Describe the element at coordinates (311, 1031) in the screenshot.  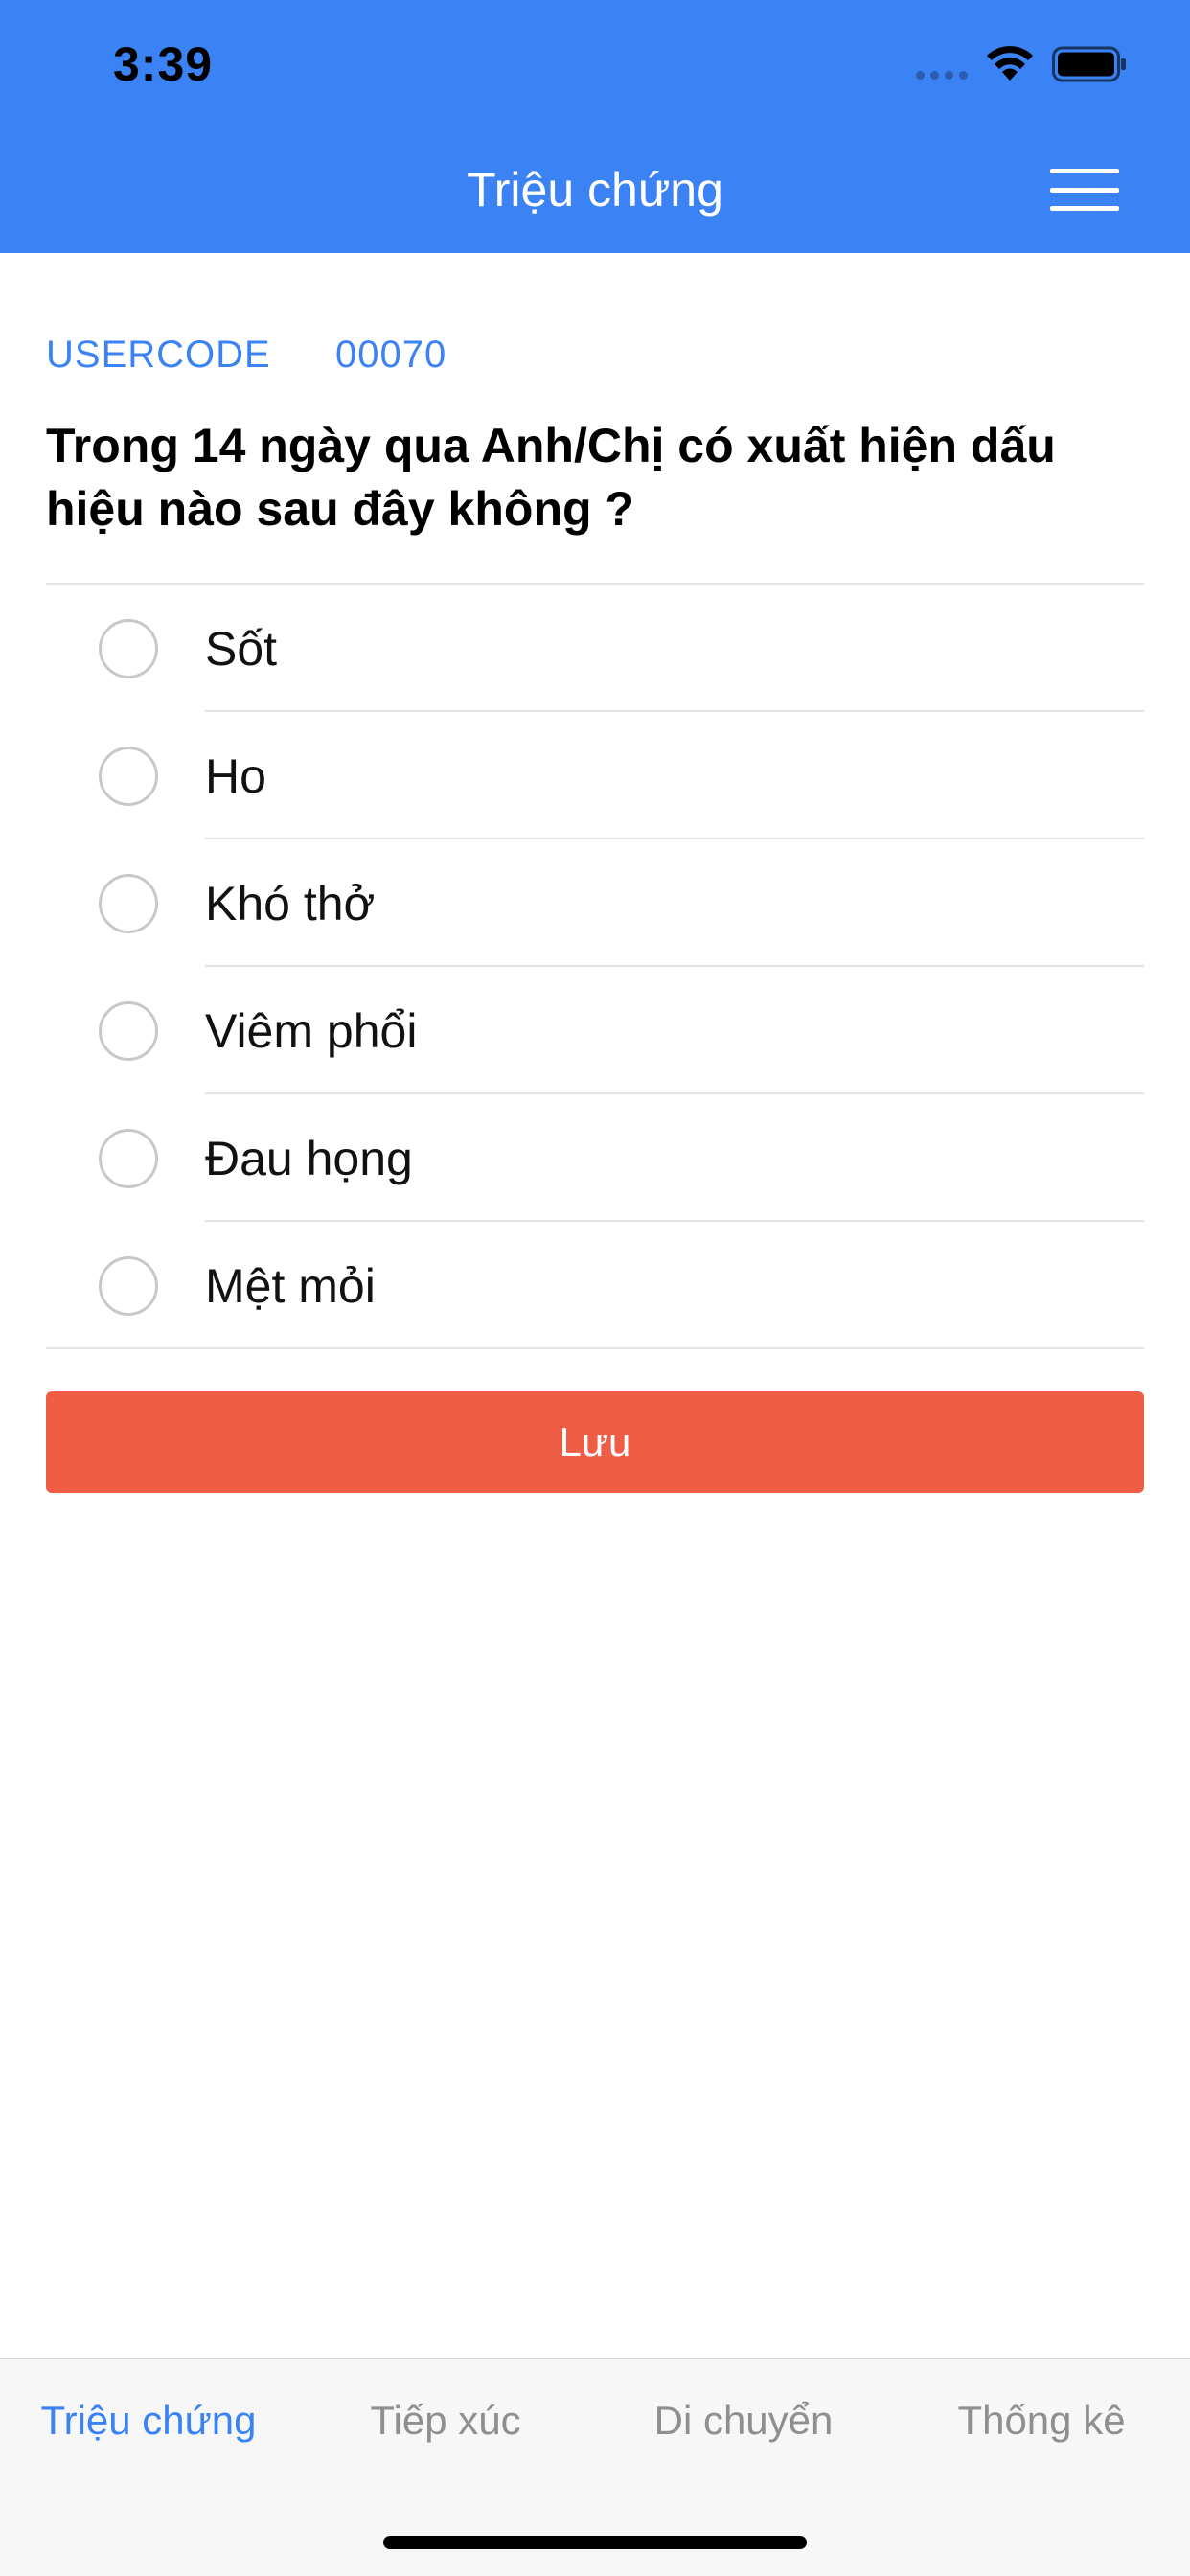
I see `option-label: Viêm phổi` at that location.